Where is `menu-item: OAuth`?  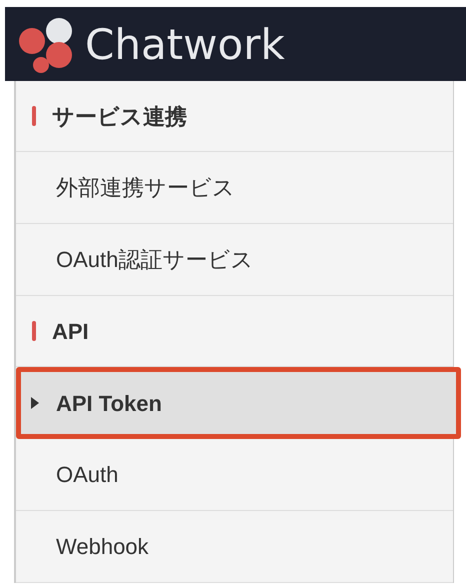 menu-item: OAuth is located at coordinates (234, 474).